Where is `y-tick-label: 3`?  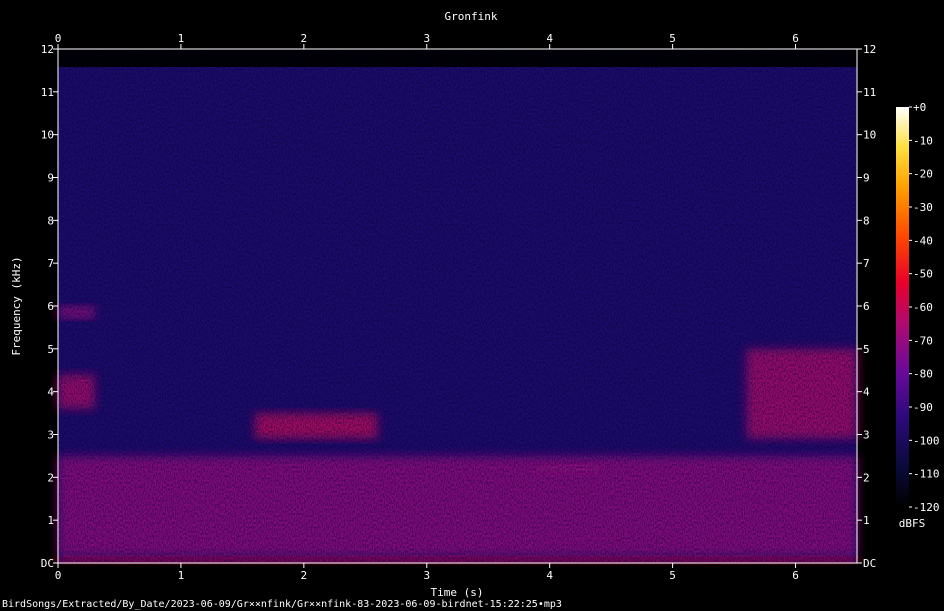 y-tick-label: 3 is located at coordinates (50, 435).